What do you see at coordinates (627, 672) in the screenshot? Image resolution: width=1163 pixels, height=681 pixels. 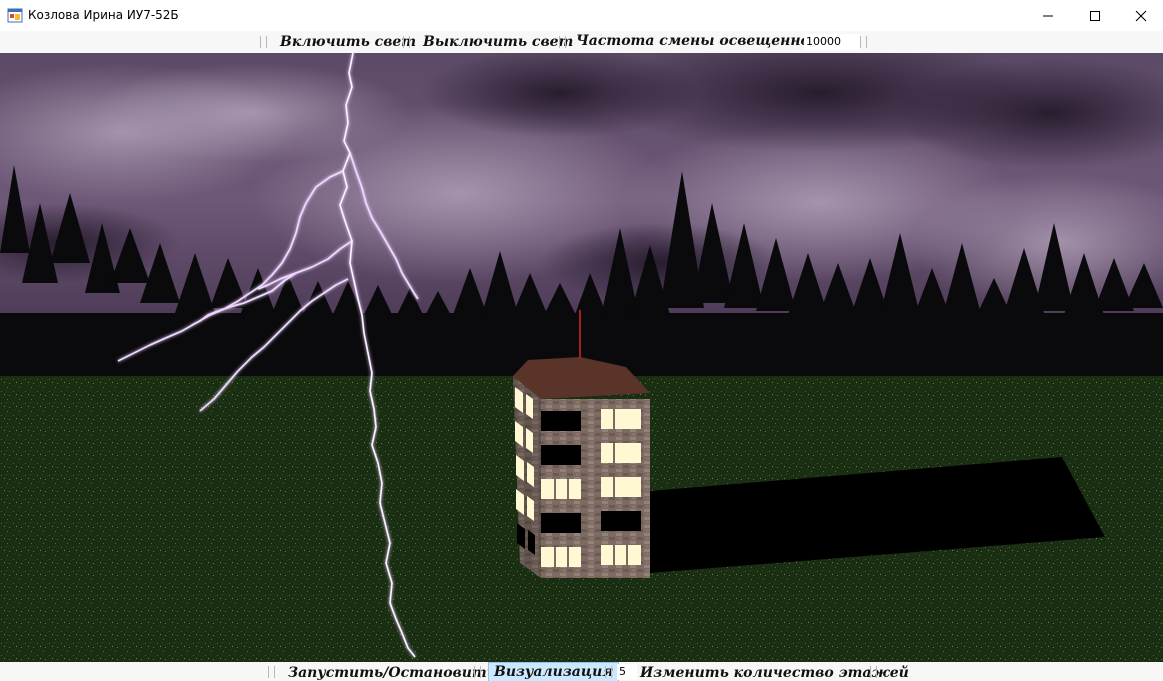 I see `floors-input: 5` at bounding box center [627, 672].